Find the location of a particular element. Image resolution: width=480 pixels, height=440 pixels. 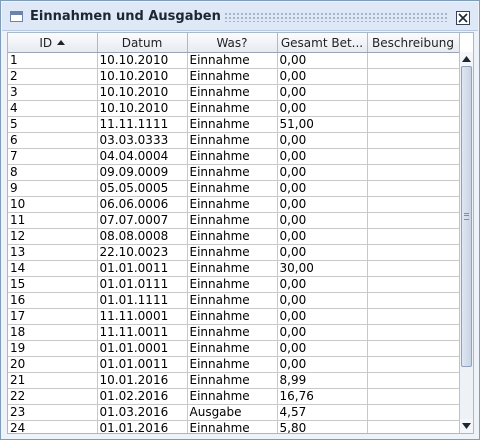

table-row: 19 01.01.0001 Einnahme 0,00 is located at coordinates (234, 348).